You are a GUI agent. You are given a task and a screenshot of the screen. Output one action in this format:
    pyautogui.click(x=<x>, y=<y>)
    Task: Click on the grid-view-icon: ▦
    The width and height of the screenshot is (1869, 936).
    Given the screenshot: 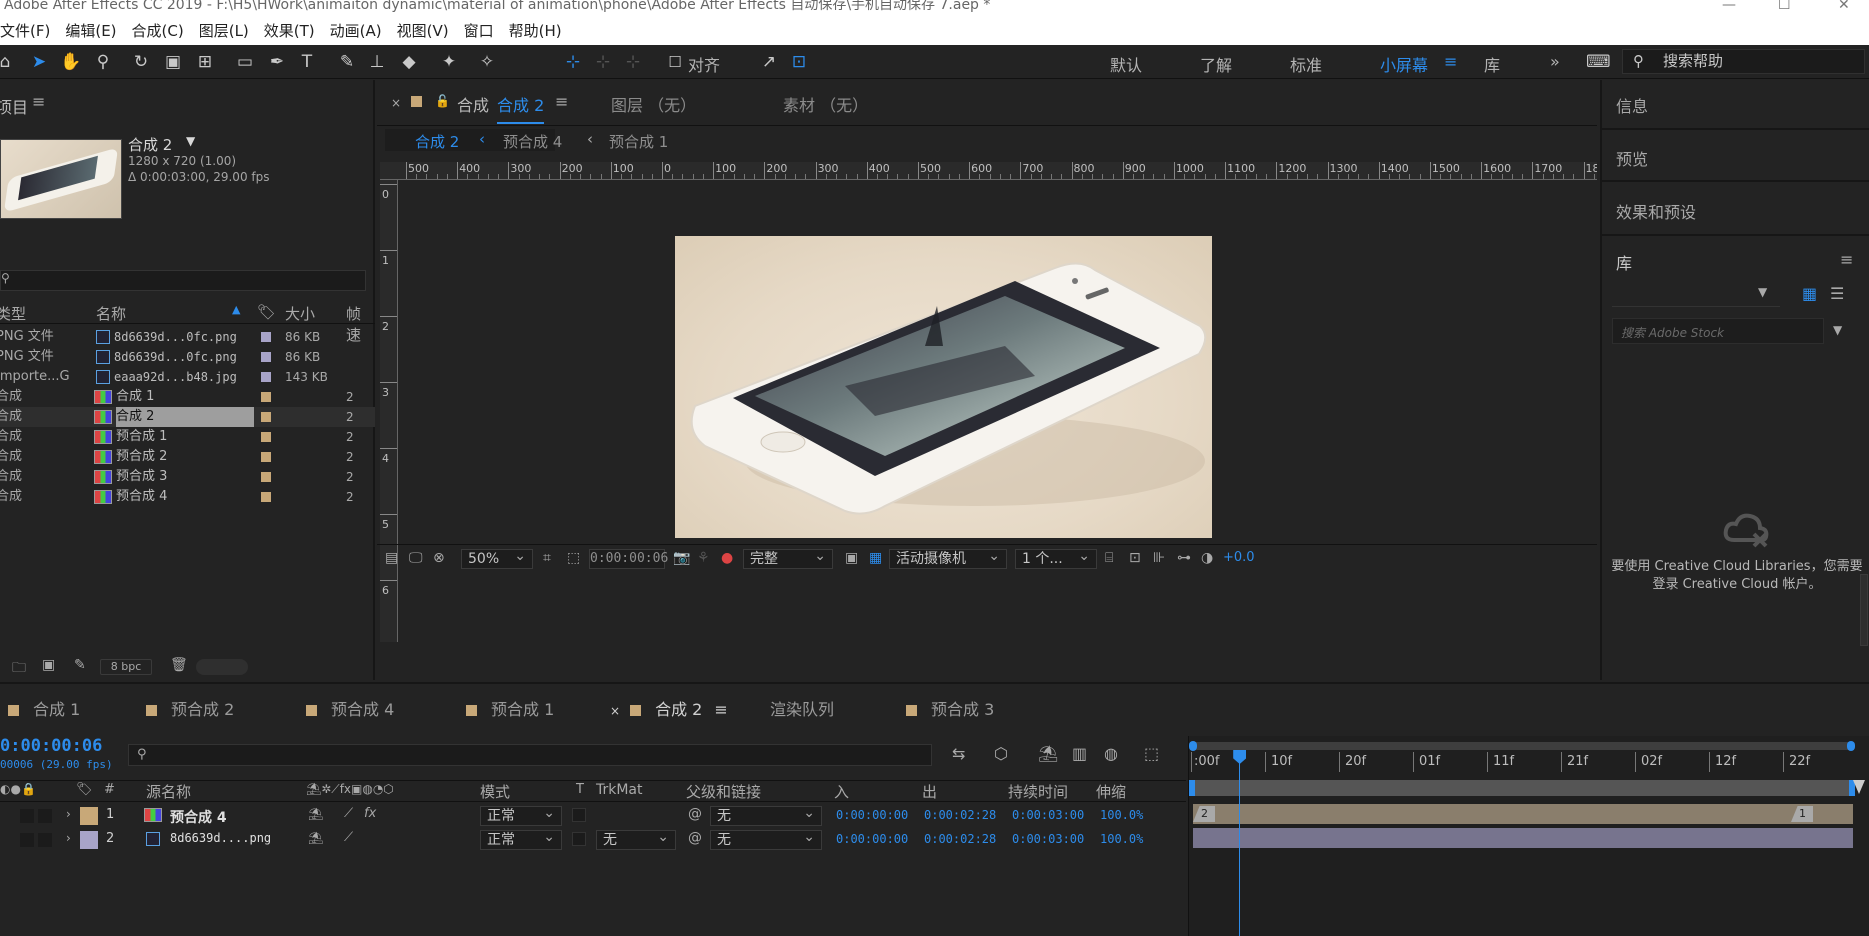 What is the action you would take?
    pyautogui.click(x=1809, y=293)
    